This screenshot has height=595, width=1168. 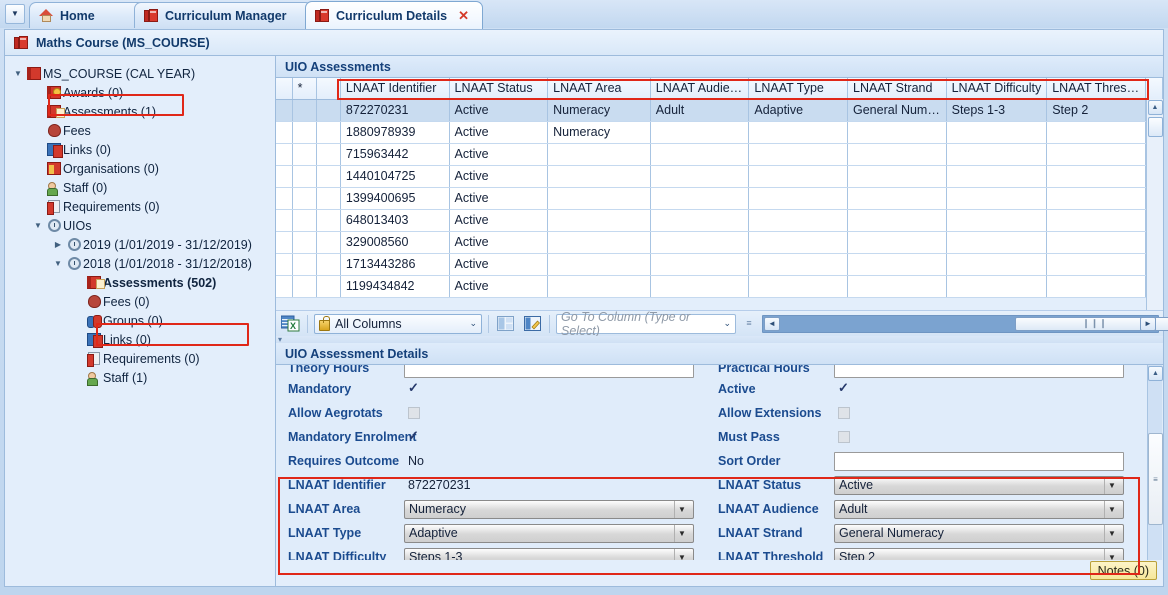 What do you see at coordinates (965, 323) in the screenshot?
I see `grid-horizontal-scrollbar: ◄ ❙❙❙ ►` at bounding box center [965, 323].